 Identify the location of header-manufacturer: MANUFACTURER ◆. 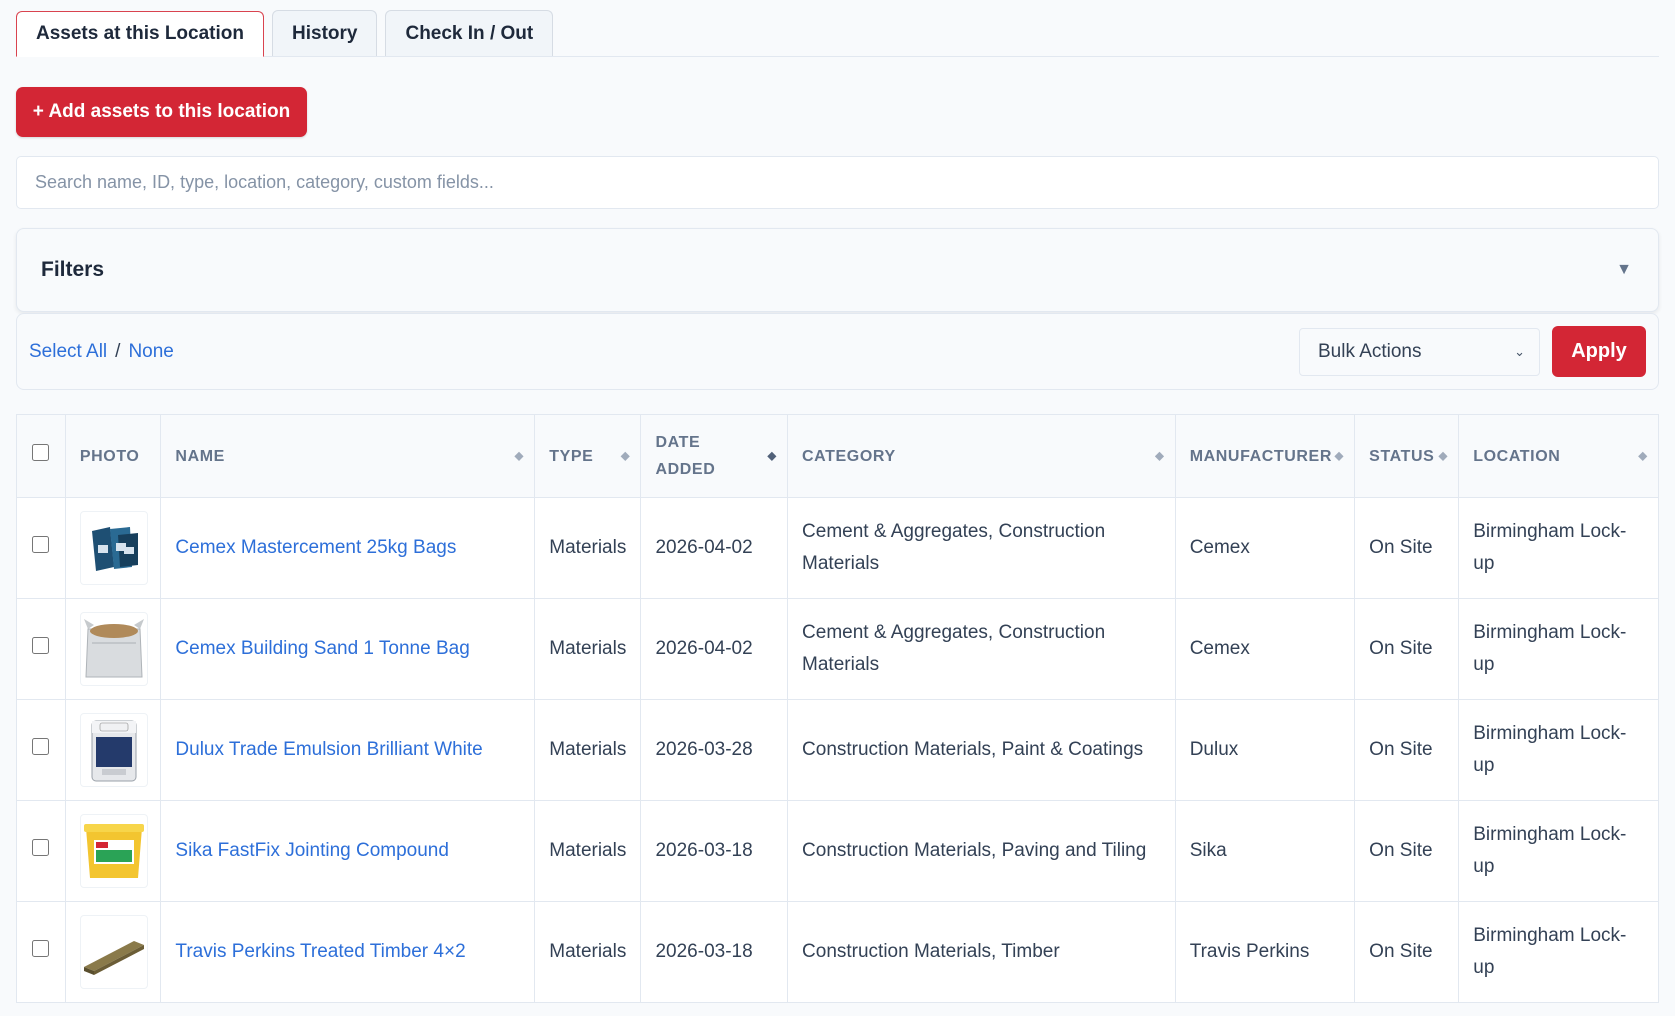
(1265, 456).